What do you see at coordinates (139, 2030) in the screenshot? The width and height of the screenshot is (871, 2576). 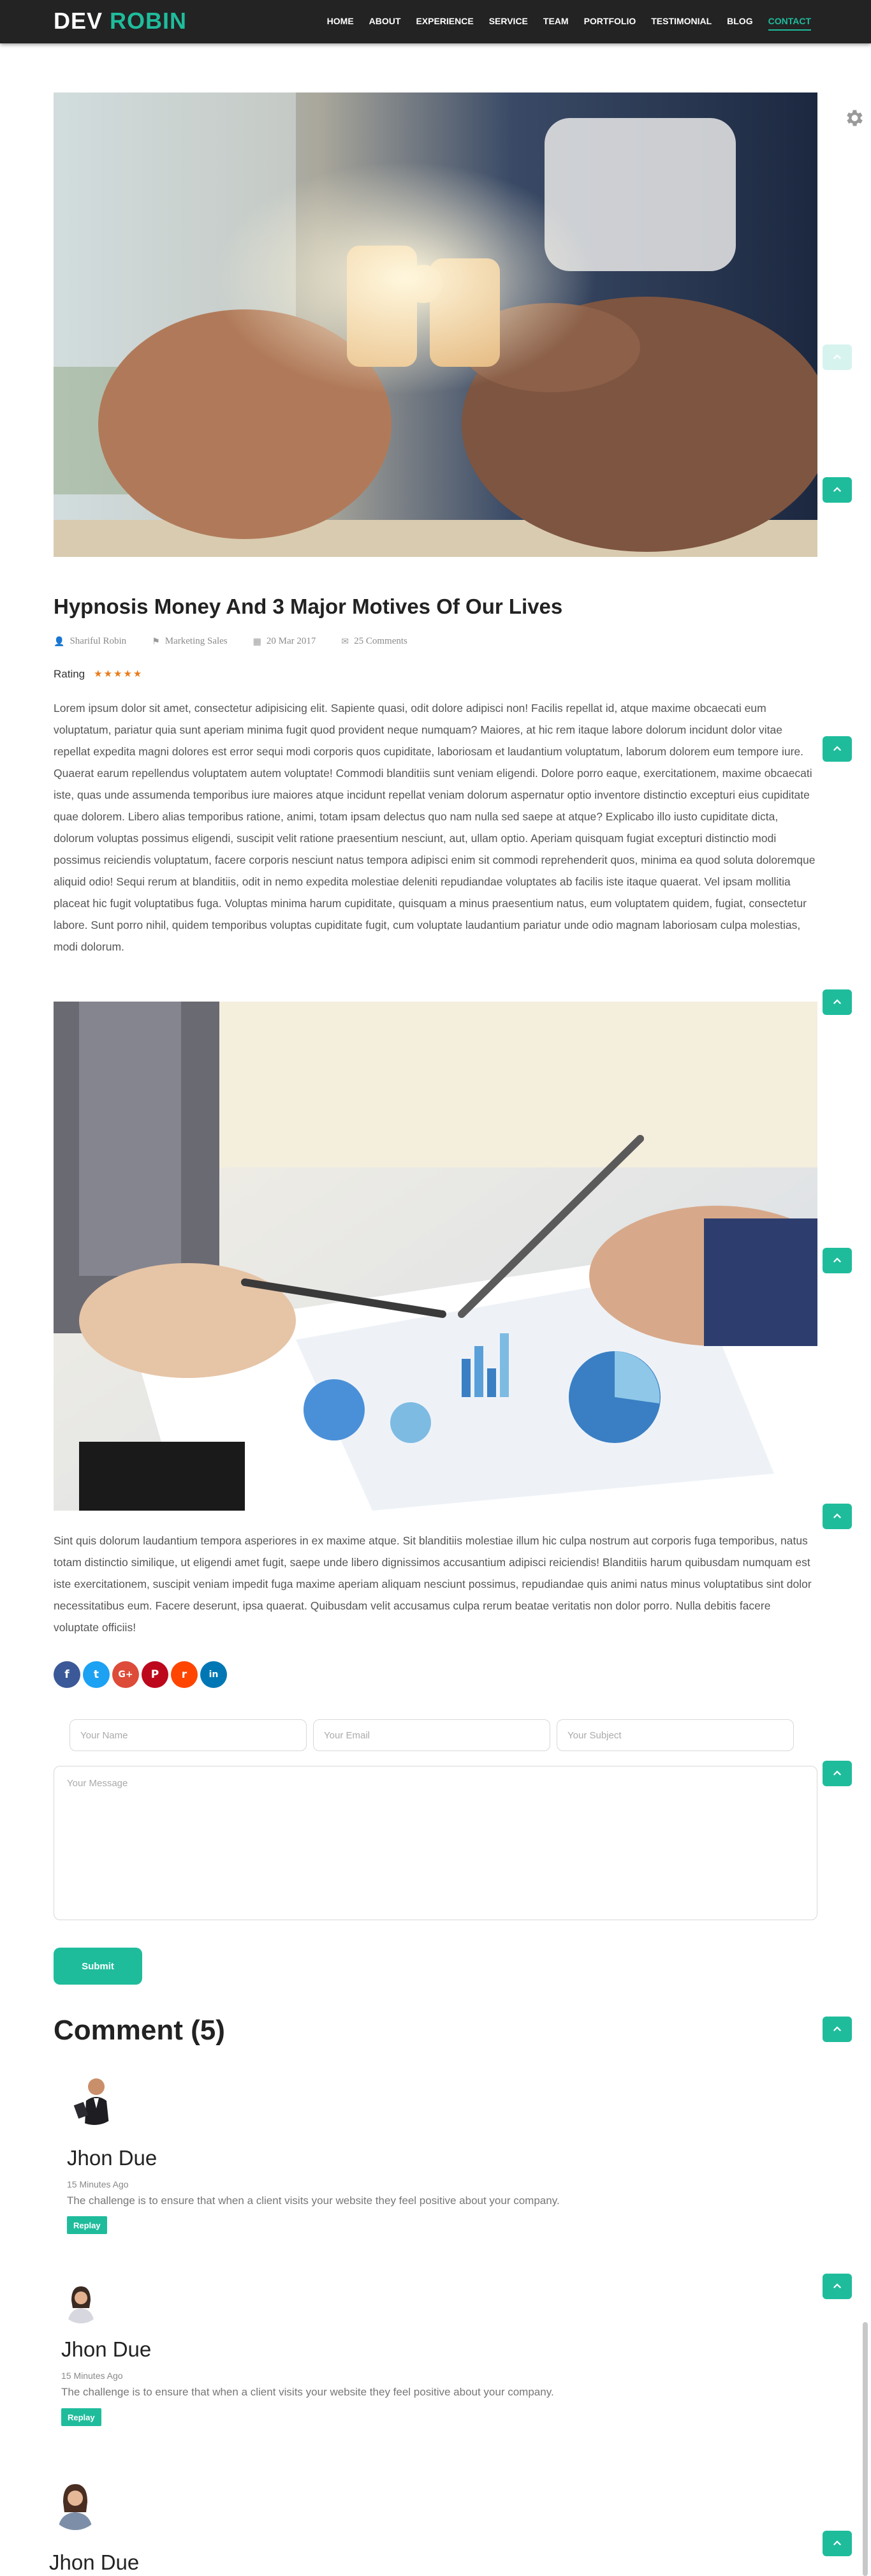 I see `comments-heading: Comment (5)` at bounding box center [139, 2030].